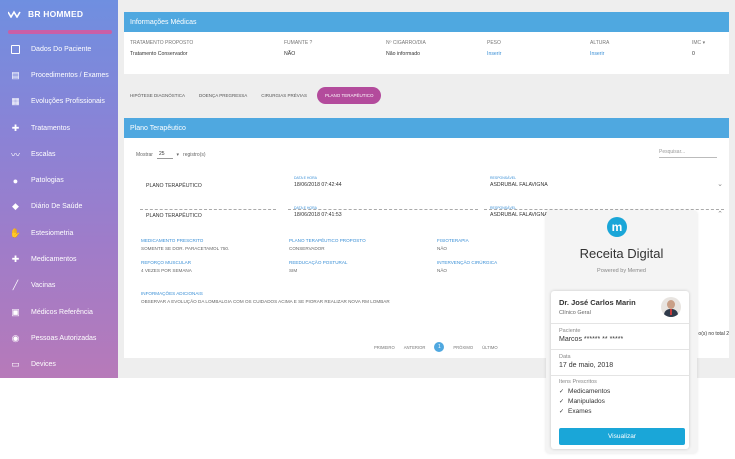 The image size is (735, 459). I want to click on pager-last: ÚLTIMO, so click(490, 347).